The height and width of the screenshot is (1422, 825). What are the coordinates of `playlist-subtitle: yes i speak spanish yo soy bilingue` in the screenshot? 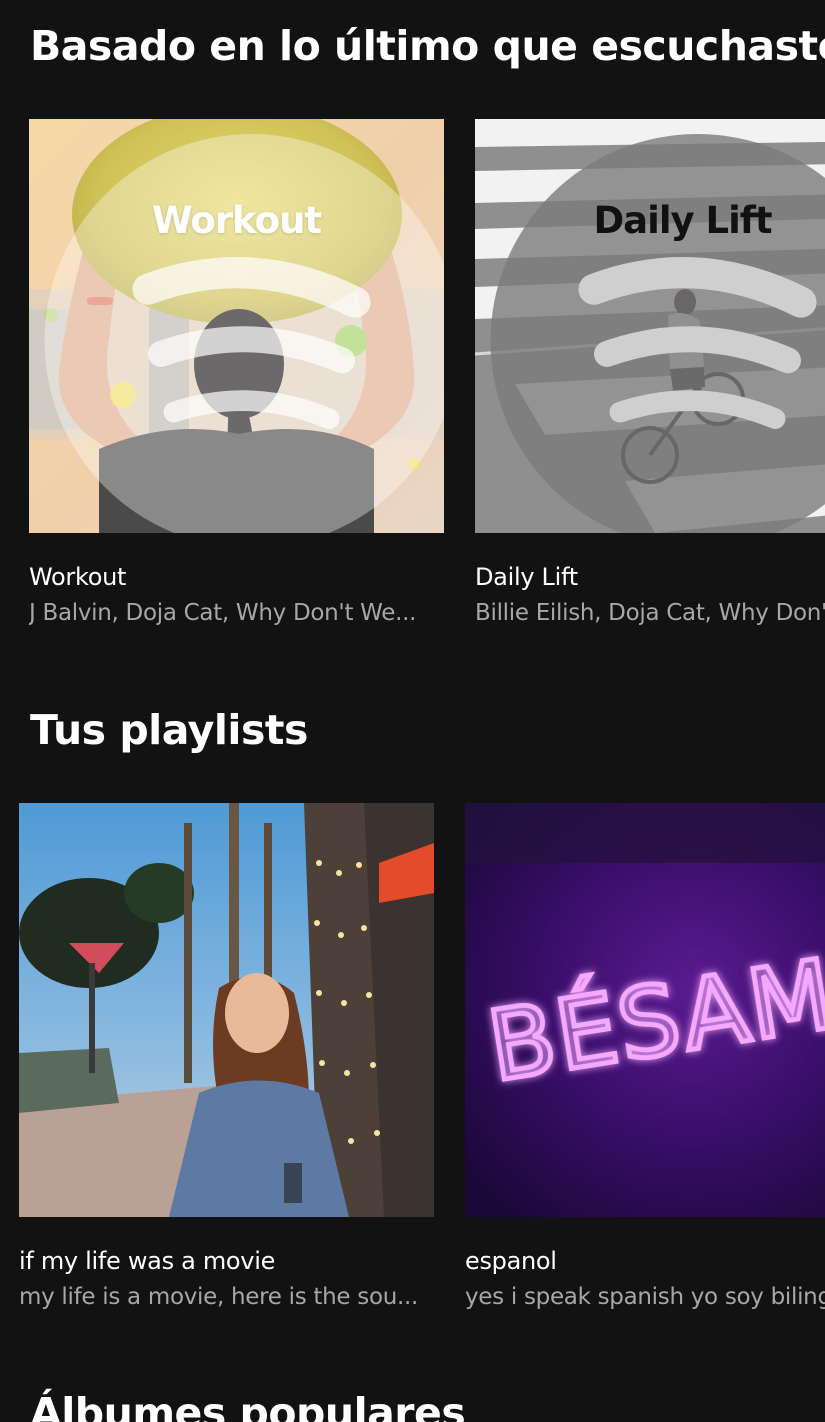 It's located at (645, 1297).